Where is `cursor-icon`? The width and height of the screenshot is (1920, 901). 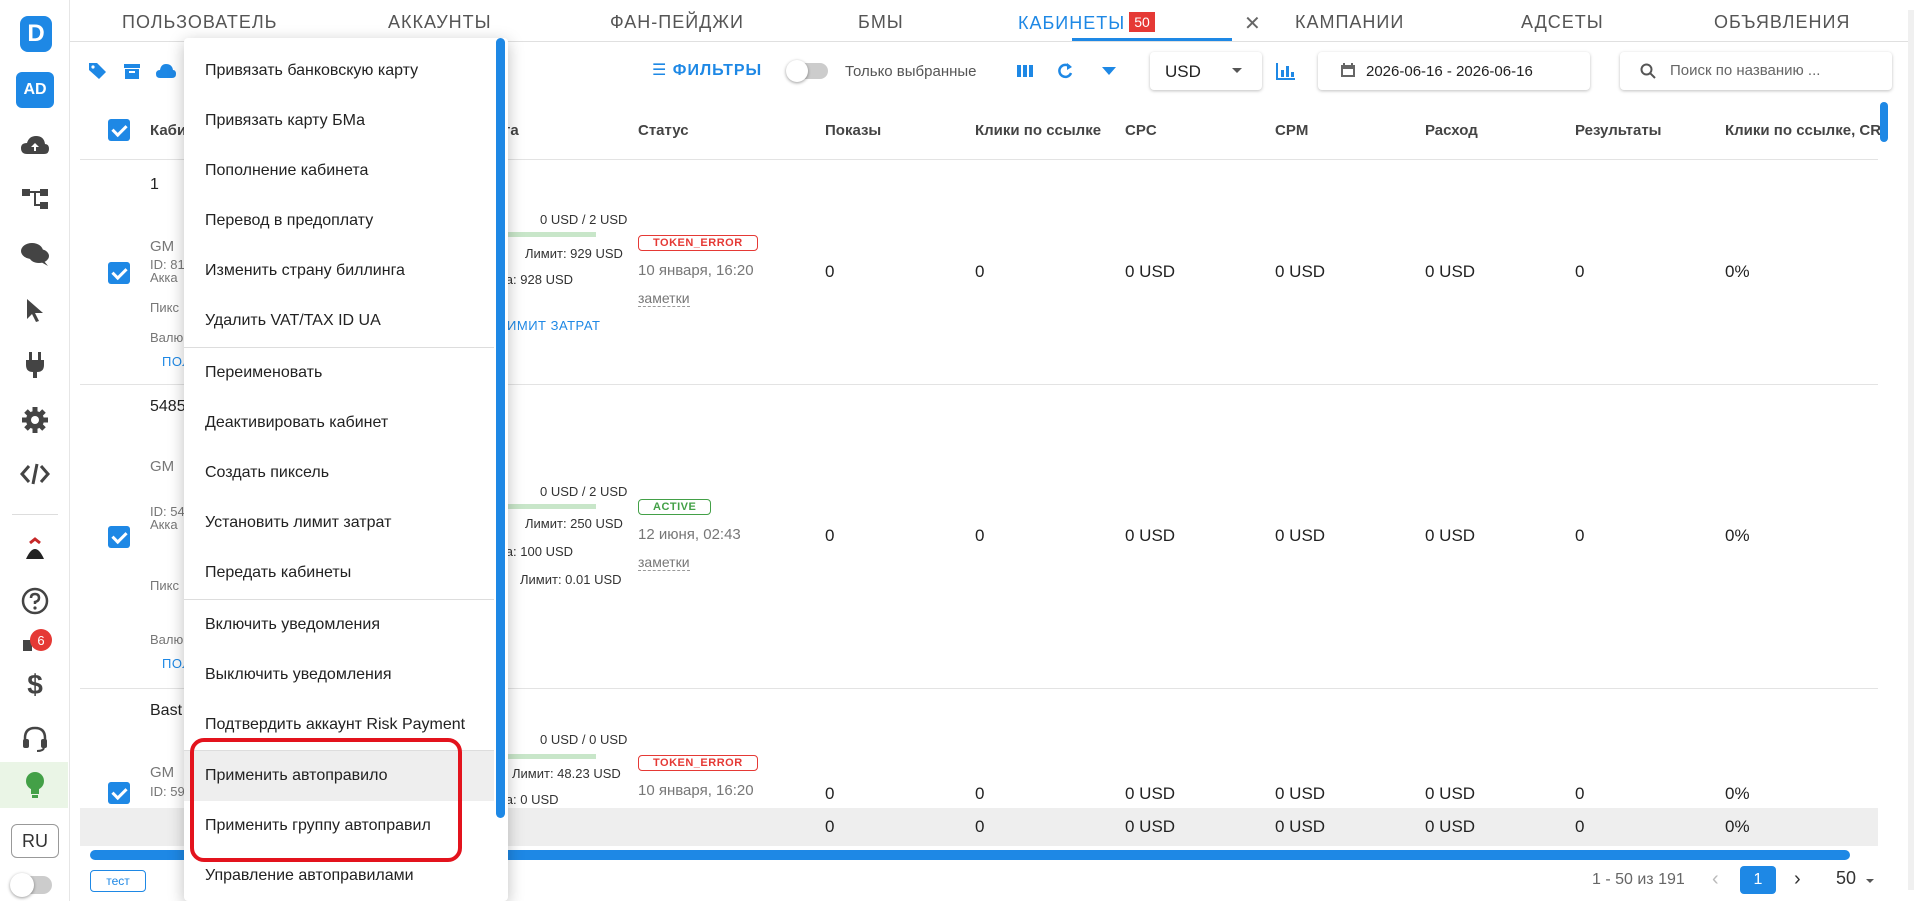 cursor-icon is located at coordinates (35, 310).